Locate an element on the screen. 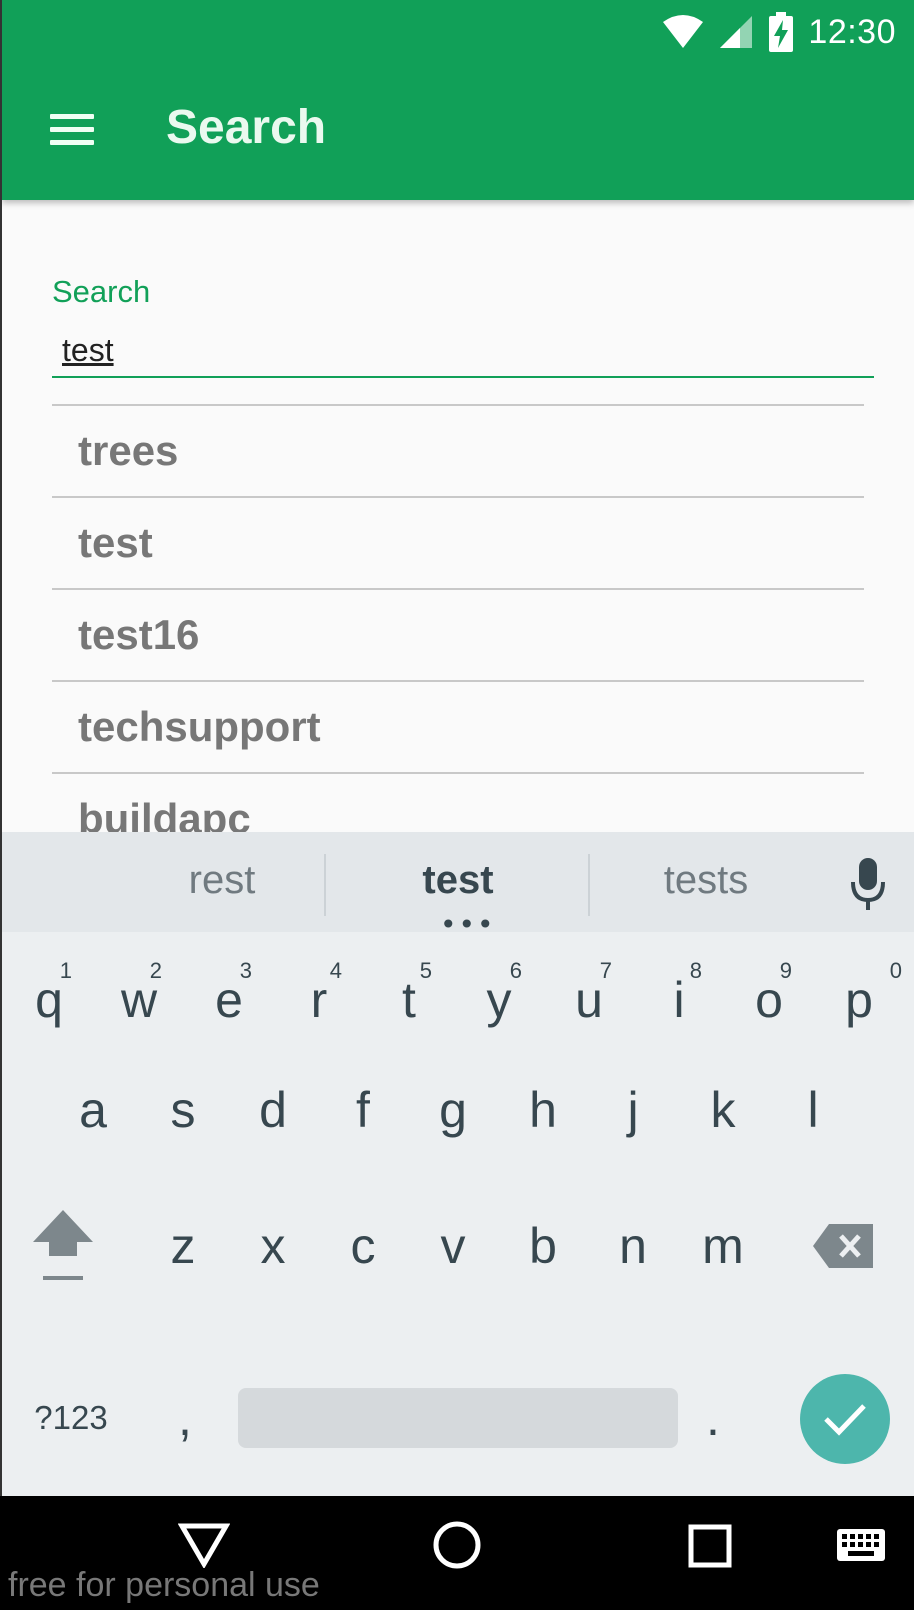 The image size is (914, 1610). checkmark-icon is located at coordinates (845, 1420).